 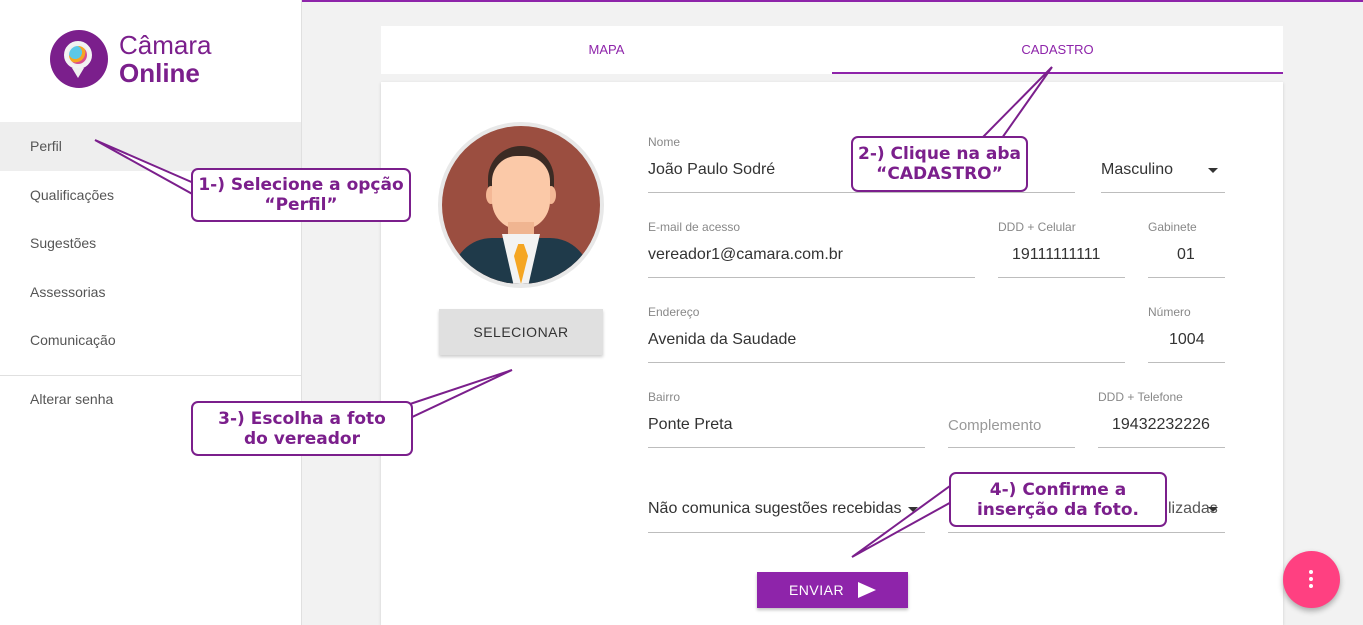 I want to click on sexo-value: Masculino, so click(x=1137, y=169).